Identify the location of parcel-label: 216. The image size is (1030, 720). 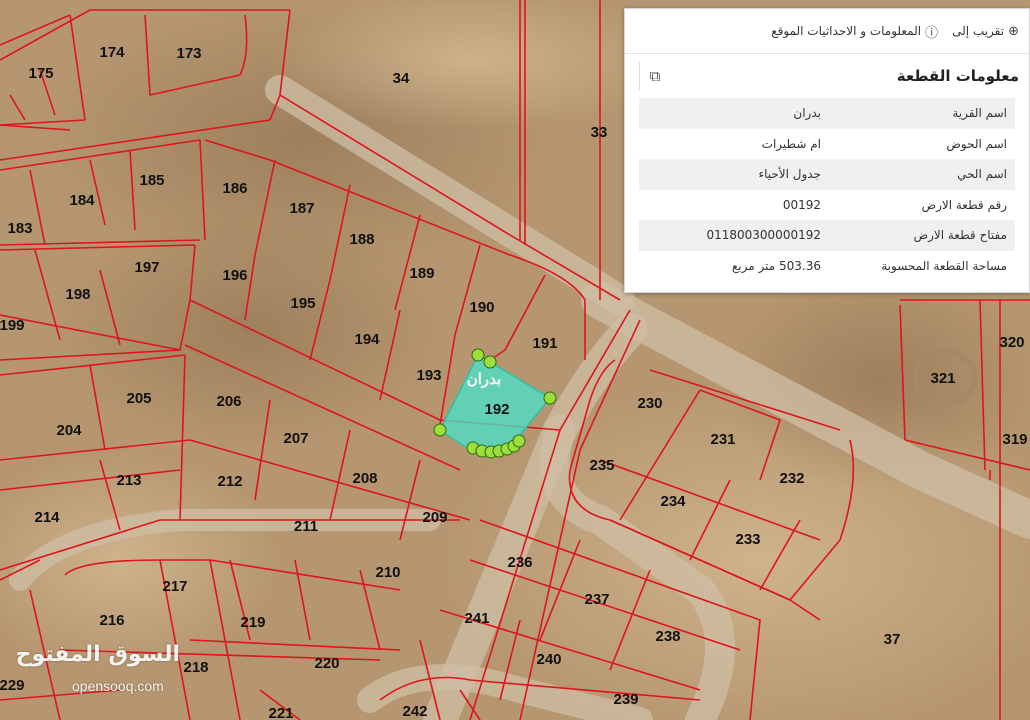
(111, 620).